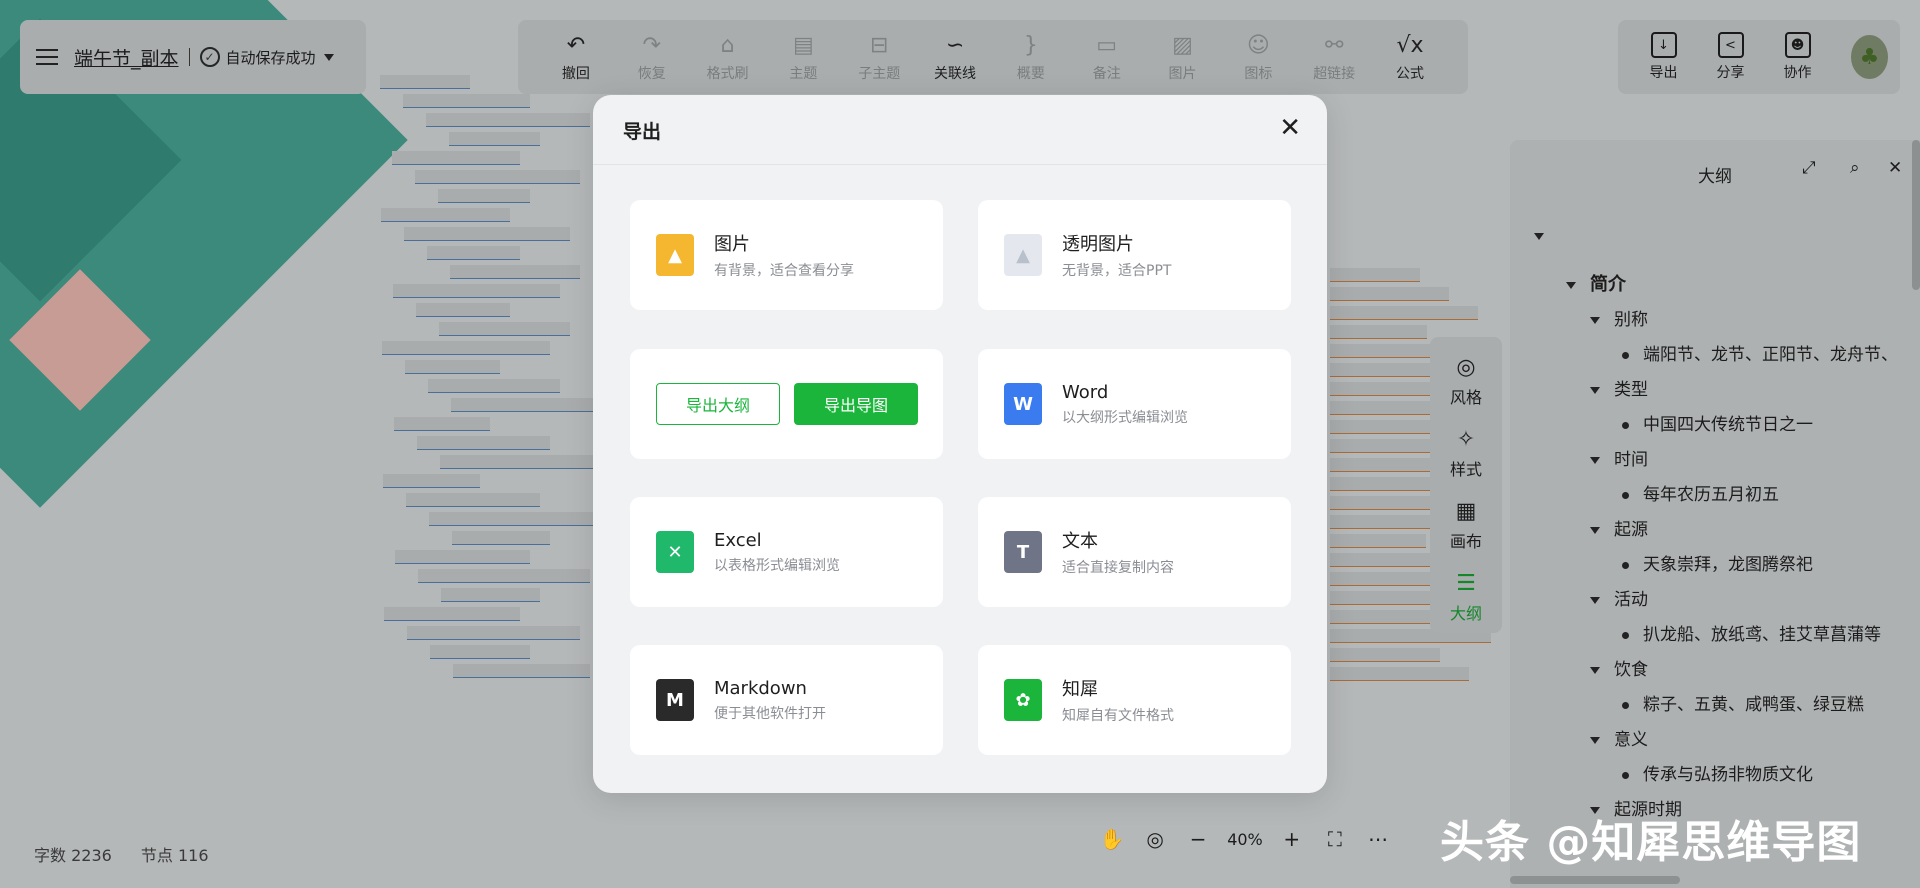  What do you see at coordinates (786, 255) in the screenshot?
I see `export-option-card: ▲ 图片 有背景，适合查看分享` at bounding box center [786, 255].